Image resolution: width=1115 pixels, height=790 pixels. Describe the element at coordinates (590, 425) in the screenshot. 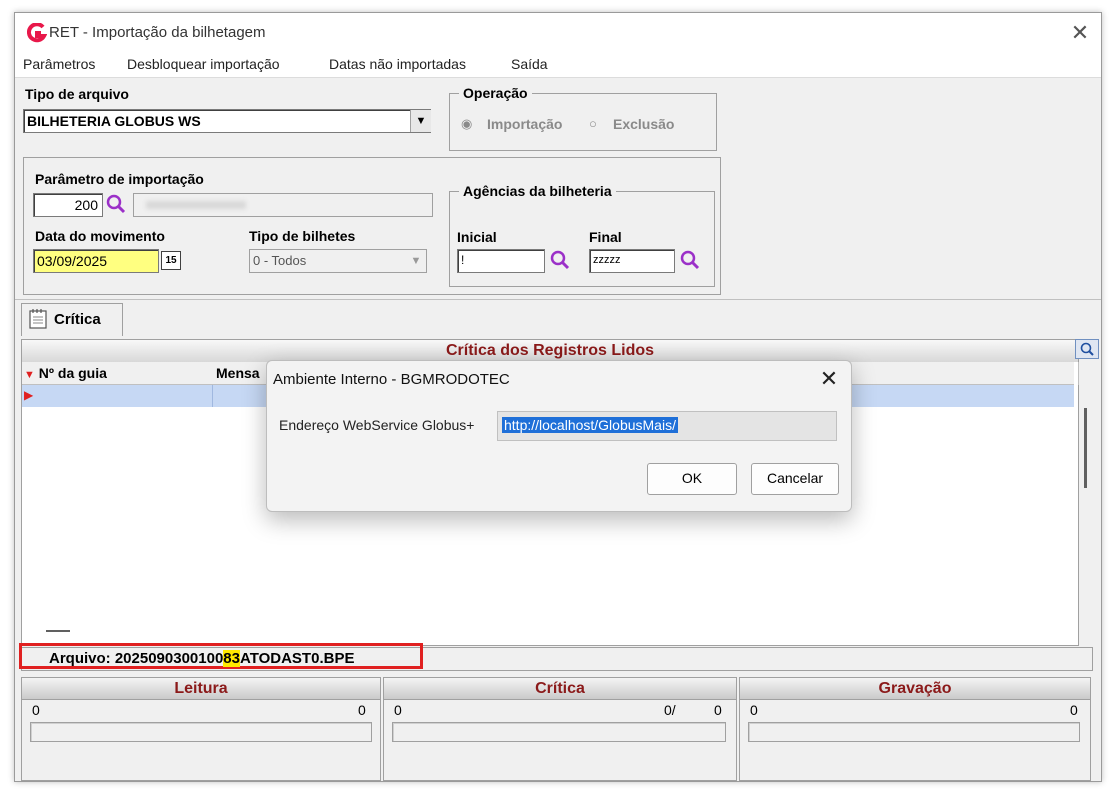

I see `webservice-url-value: http://localhost/GlobusMais/` at that location.